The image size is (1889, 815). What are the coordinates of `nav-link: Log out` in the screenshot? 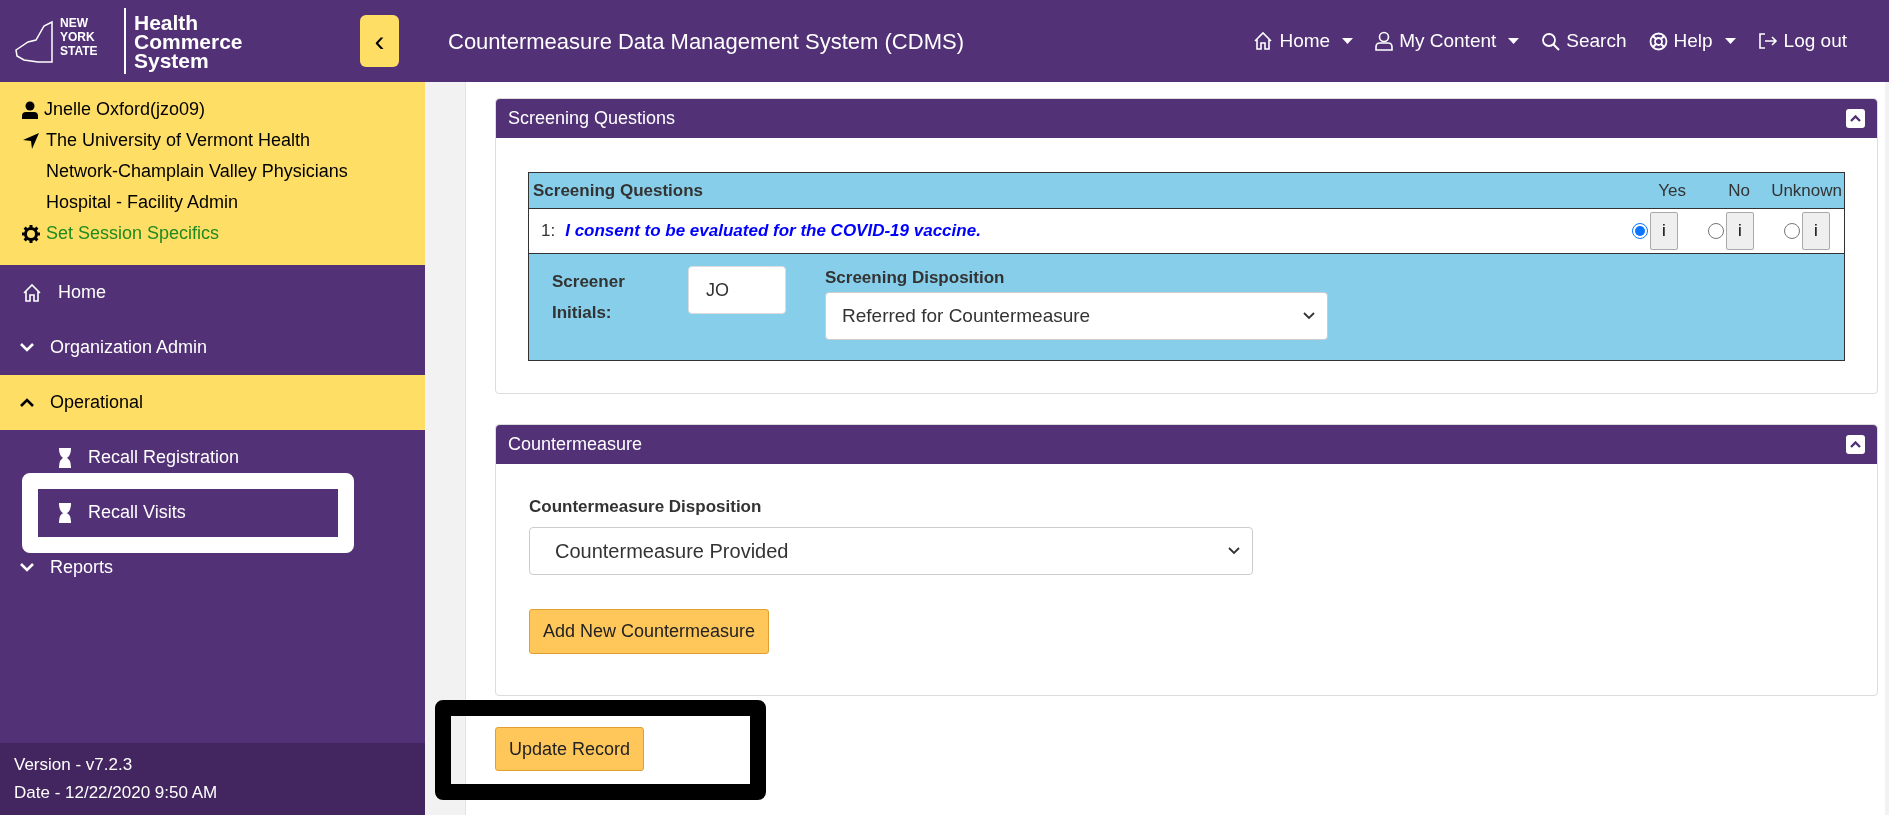 It's located at (1802, 41).